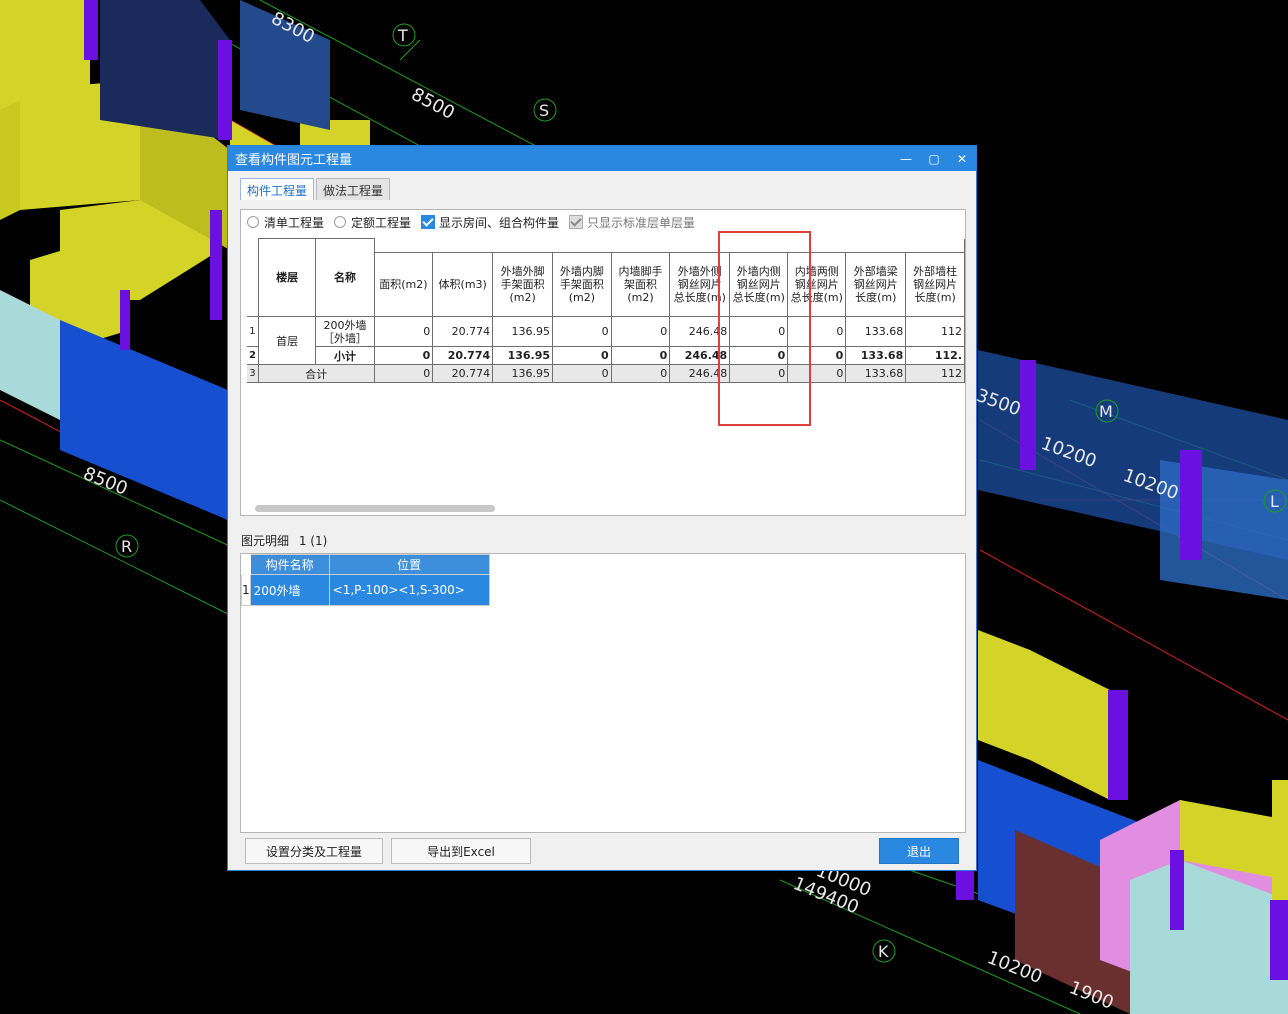 The width and height of the screenshot is (1288, 1014). What do you see at coordinates (499, 222) in the screenshot?
I see `checkbox-label: 显示房间、组合构件量` at bounding box center [499, 222].